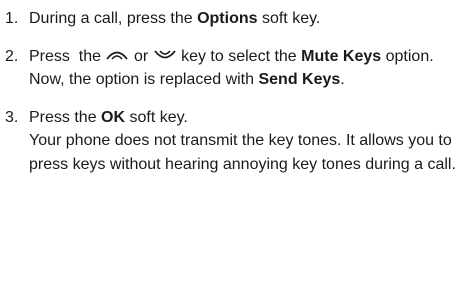 The height and width of the screenshot is (285, 466). What do you see at coordinates (141, 56) in the screenshot?
I see `step-text: or` at bounding box center [141, 56].